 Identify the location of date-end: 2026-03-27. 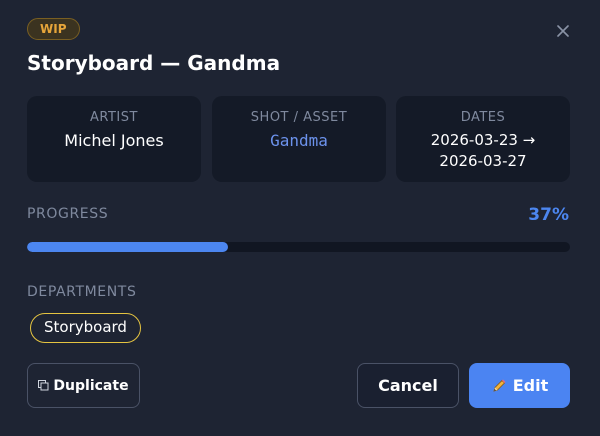
(483, 161).